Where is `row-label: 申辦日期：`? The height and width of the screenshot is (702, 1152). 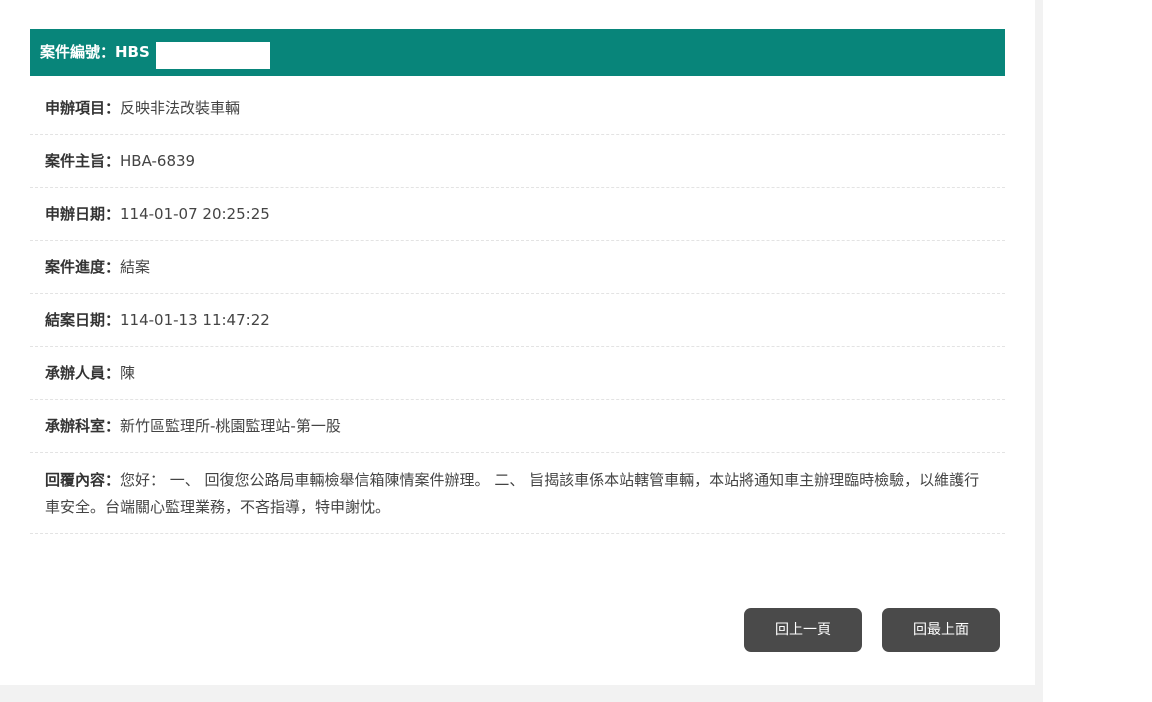 row-label: 申辦日期： is located at coordinates (83, 214).